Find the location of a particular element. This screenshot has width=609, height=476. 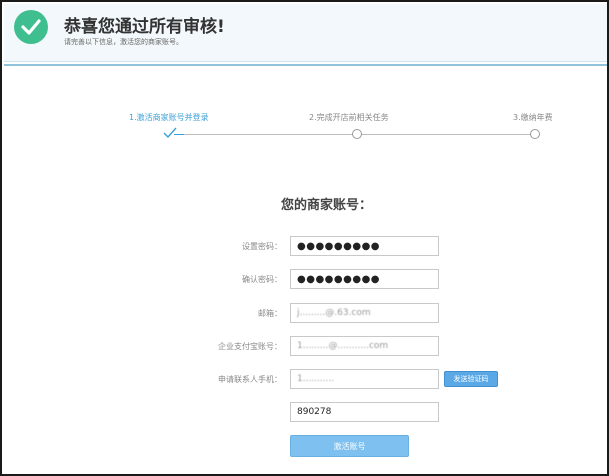

step-3-dot is located at coordinates (535, 134).